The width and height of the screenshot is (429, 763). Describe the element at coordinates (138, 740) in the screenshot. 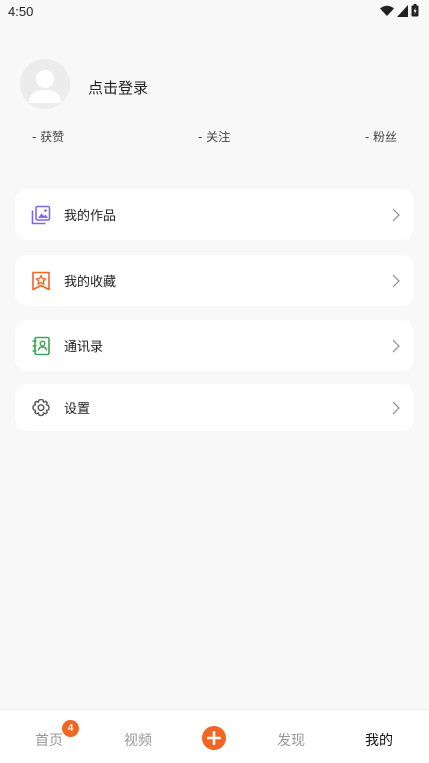

I see `tab-video: 视频` at that location.